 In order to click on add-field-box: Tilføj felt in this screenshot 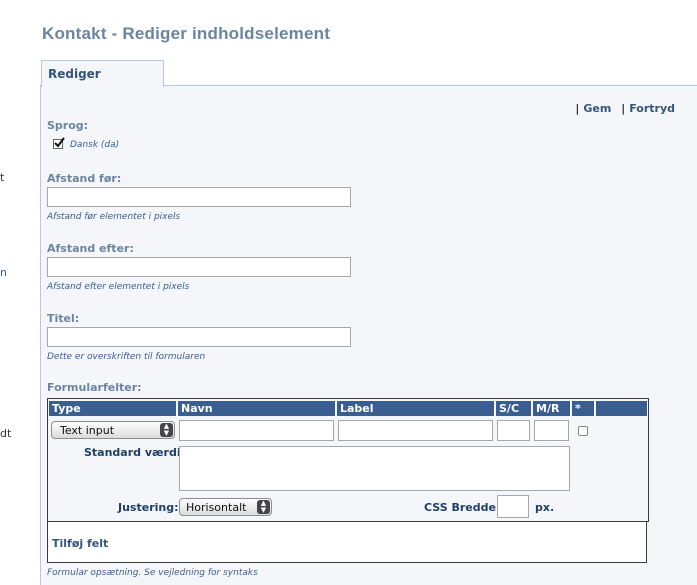, I will do `click(347, 542)`.